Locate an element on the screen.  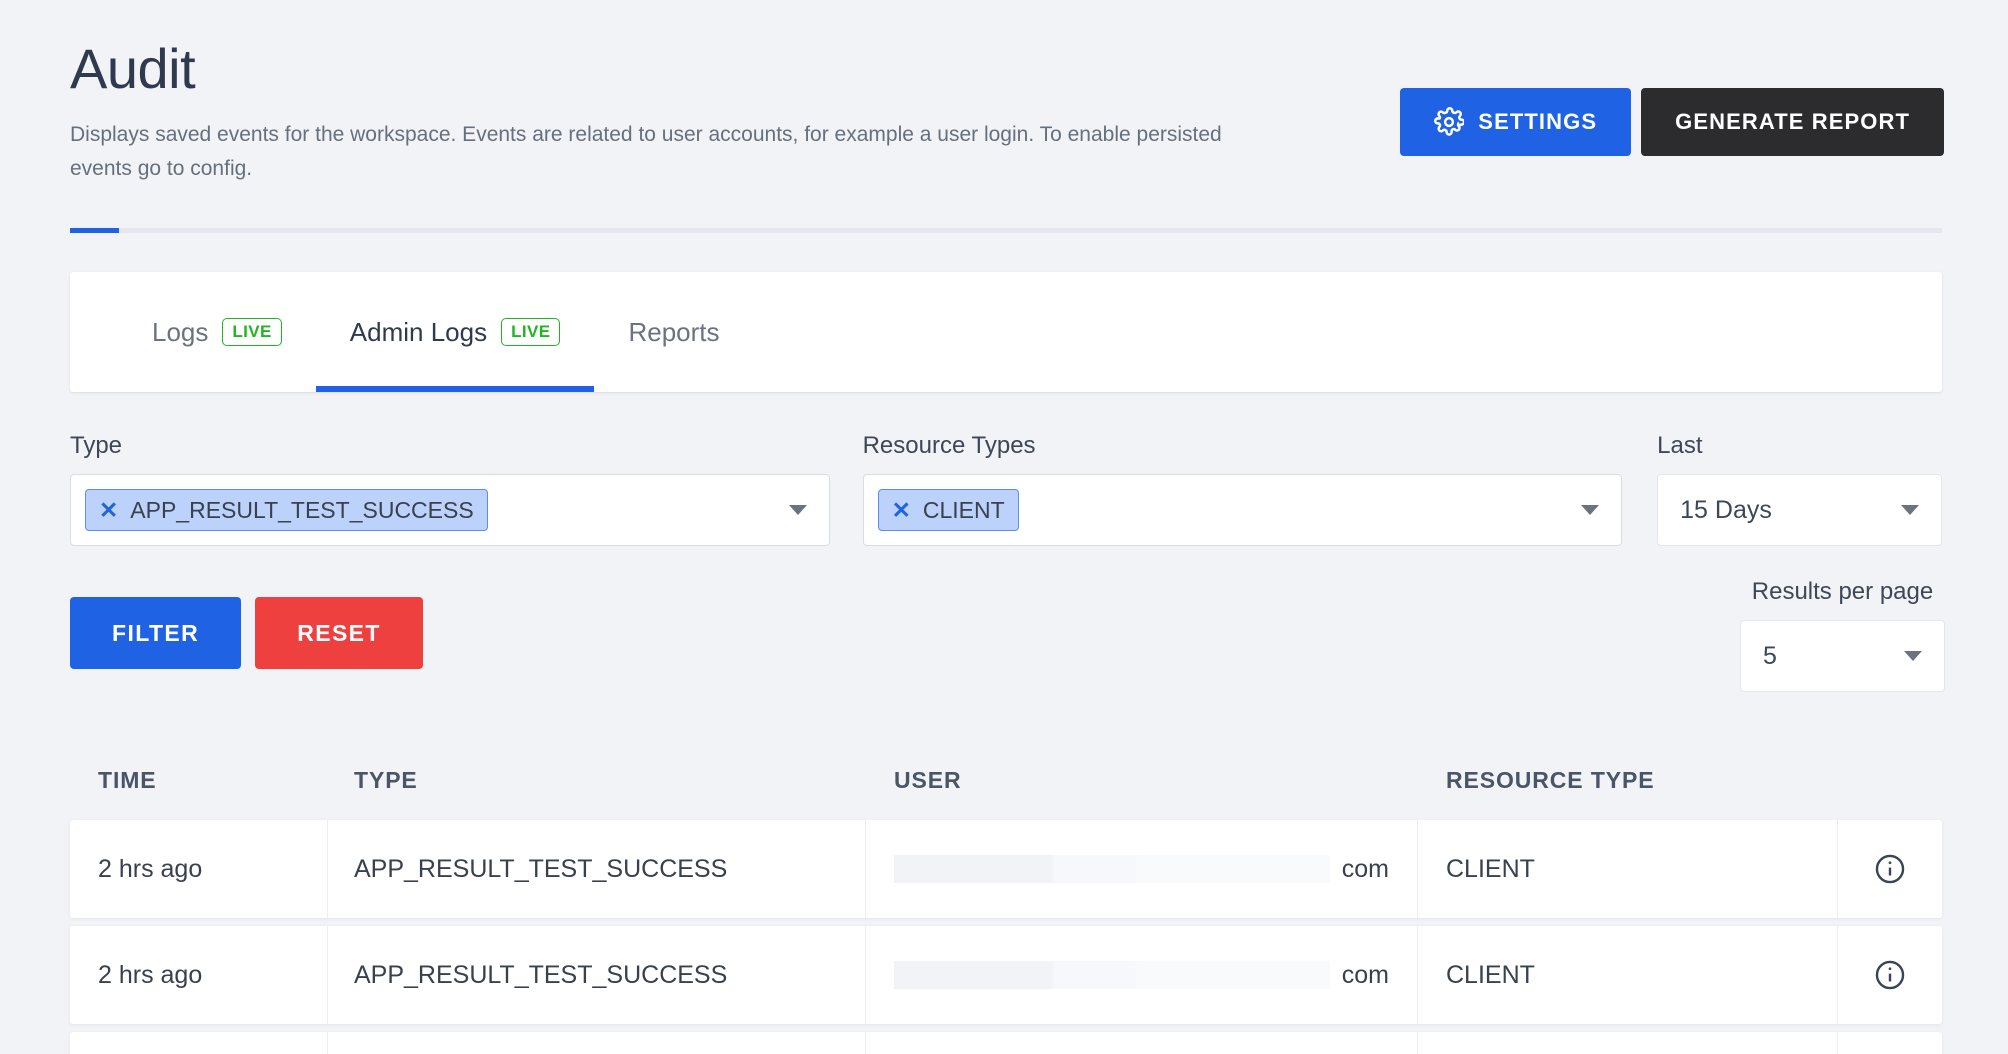
progress-bar is located at coordinates (1006, 230).